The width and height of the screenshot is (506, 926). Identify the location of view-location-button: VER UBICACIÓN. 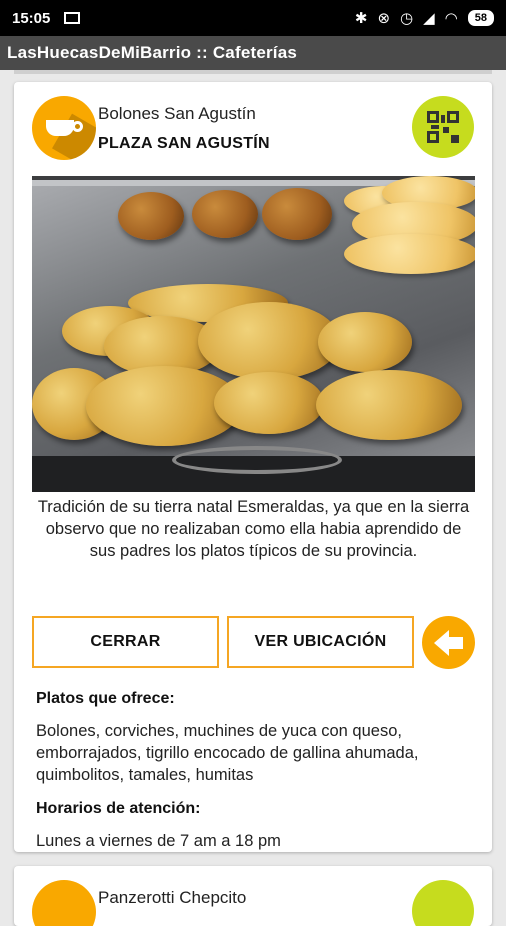
(320, 642).